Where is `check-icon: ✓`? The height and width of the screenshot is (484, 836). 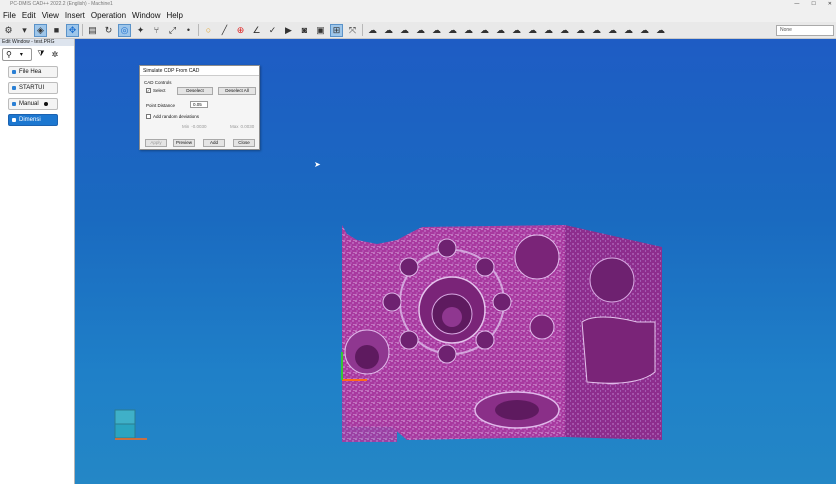
check-icon: ✓ is located at coordinates (272, 30).